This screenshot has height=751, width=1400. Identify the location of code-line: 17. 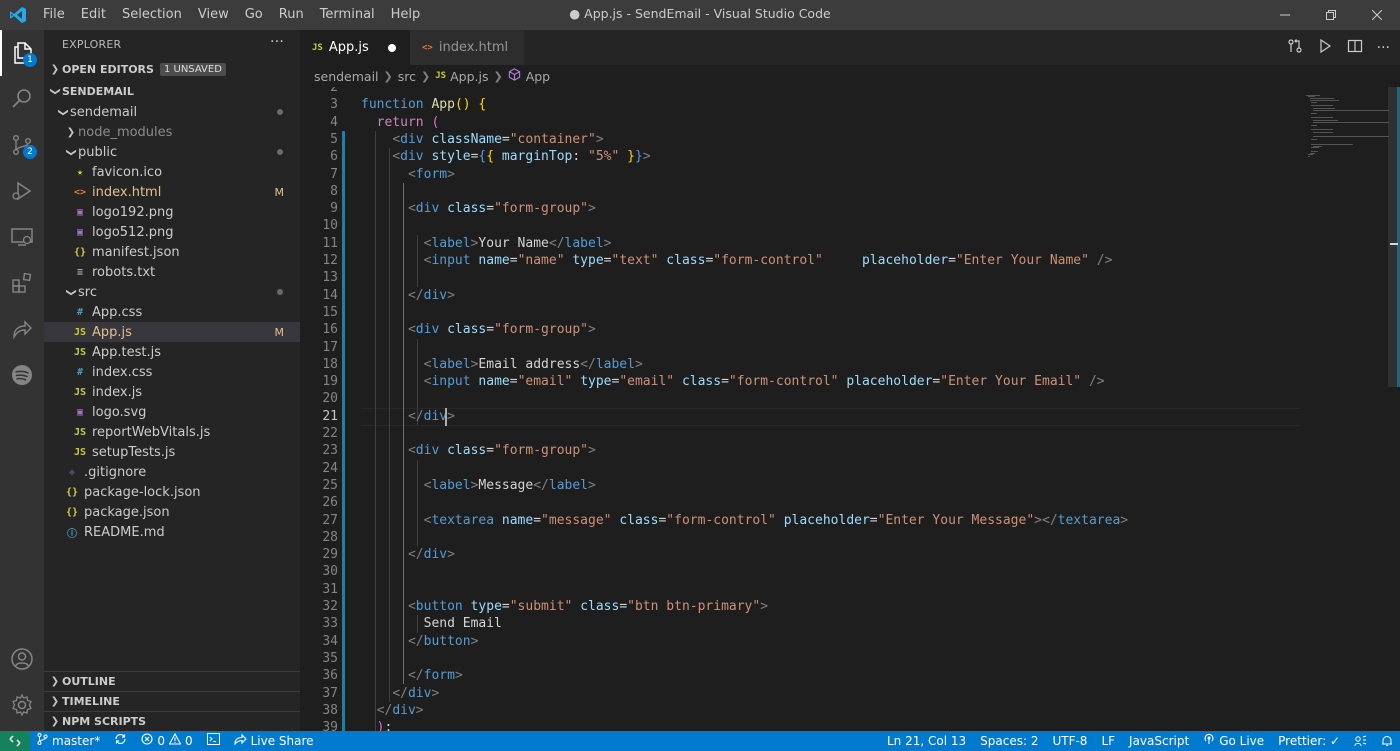
(800, 348).